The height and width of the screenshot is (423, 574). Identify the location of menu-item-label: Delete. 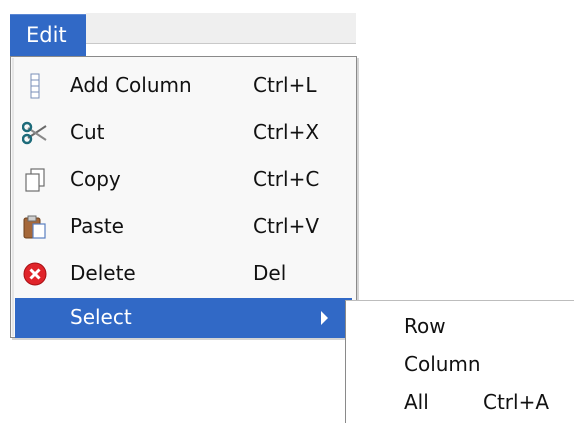
(103, 273).